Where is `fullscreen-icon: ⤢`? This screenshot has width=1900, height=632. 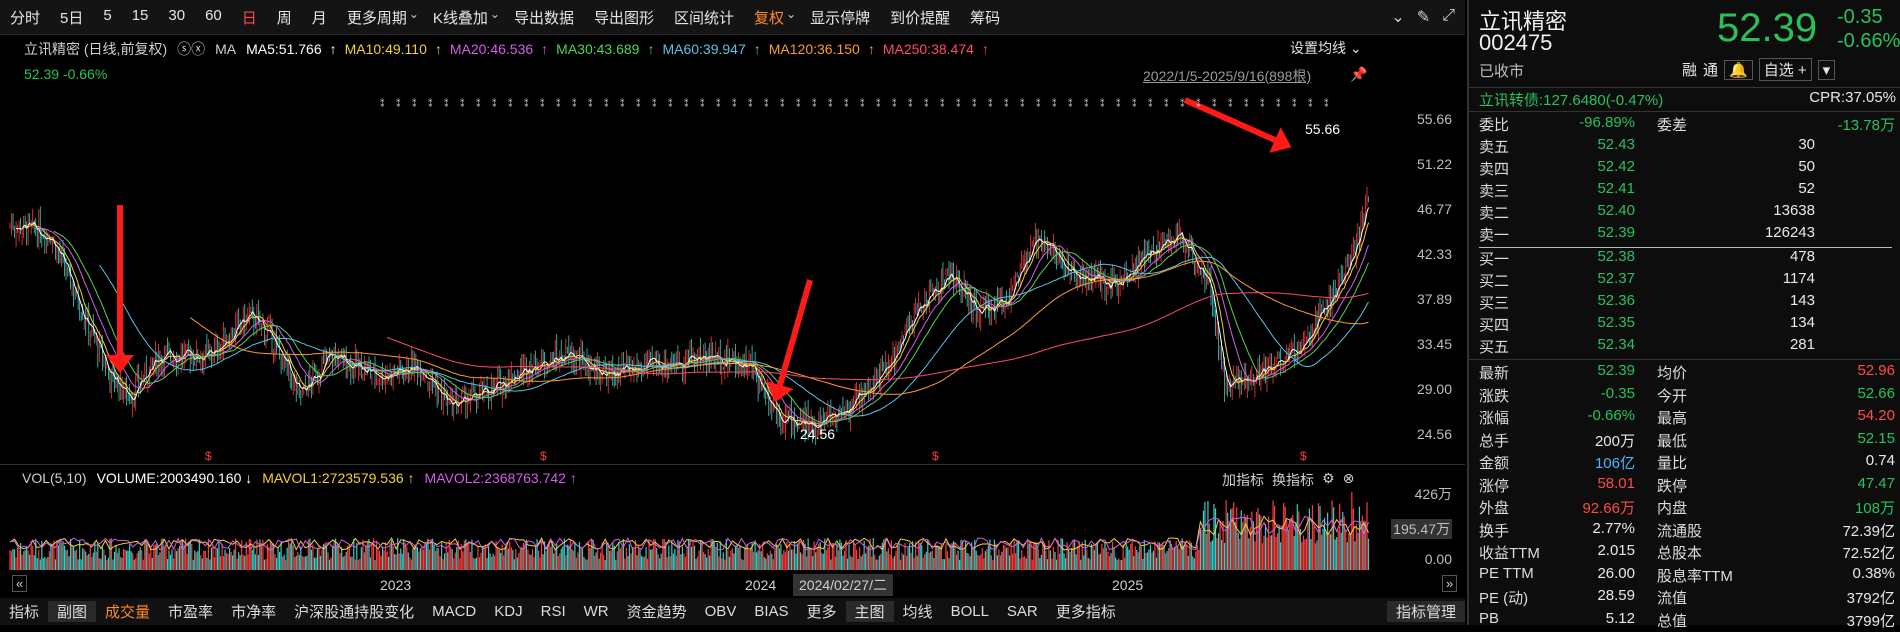 fullscreen-icon: ⤢ is located at coordinates (1448, 17).